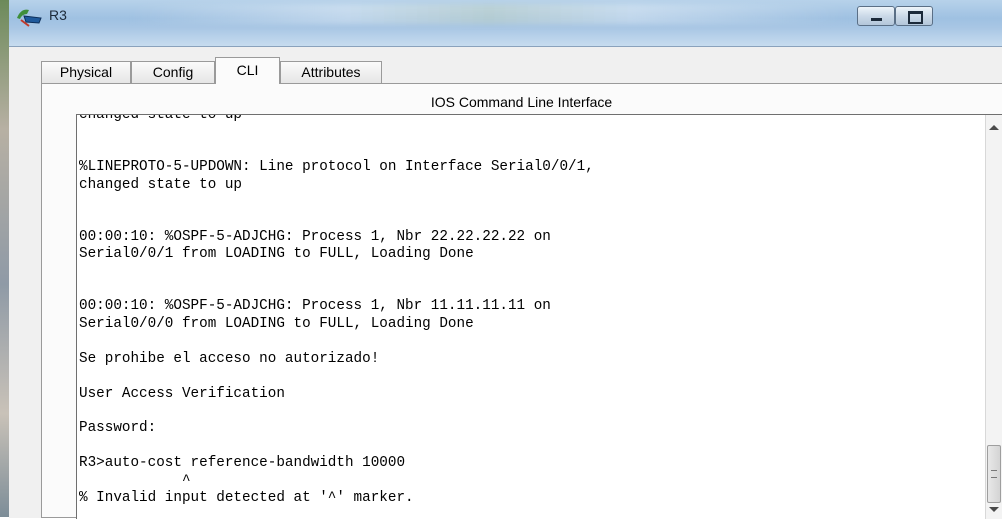 This screenshot has height=519, width=1002. I want to click on cli-header: IOS Command Line Interface, so click(521, 102).